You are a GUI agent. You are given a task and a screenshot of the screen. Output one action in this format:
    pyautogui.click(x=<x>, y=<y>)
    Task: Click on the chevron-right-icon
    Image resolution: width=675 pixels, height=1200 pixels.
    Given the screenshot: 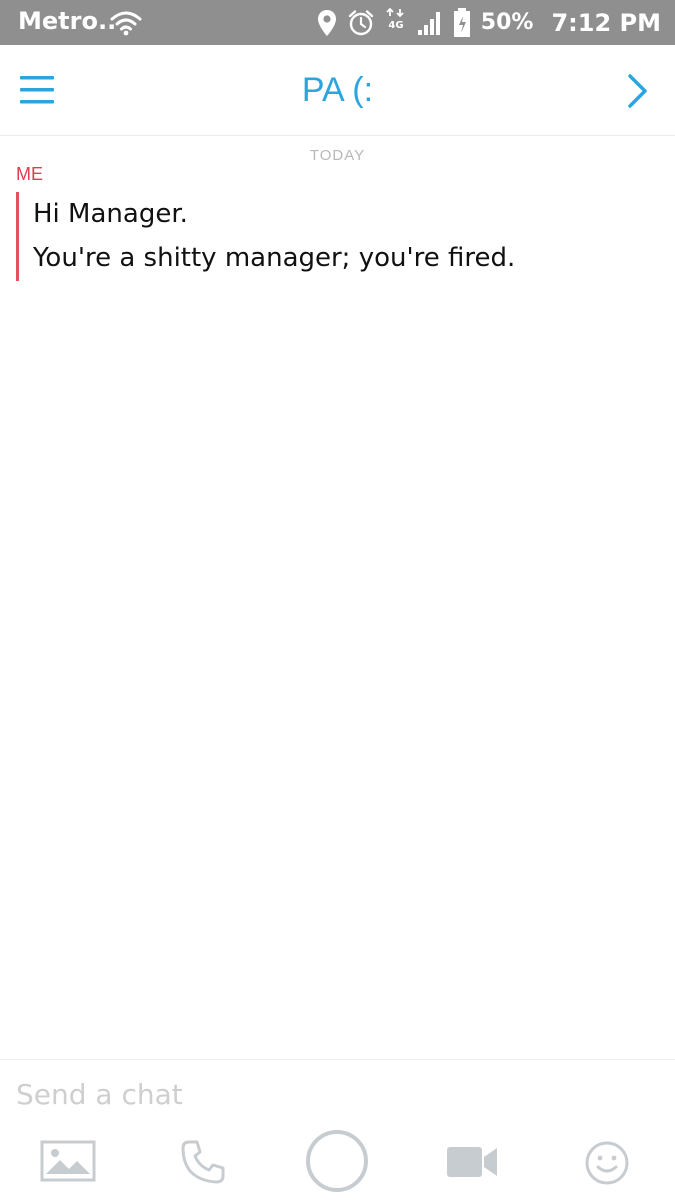 What is the action you would take?
    pyautogui.click(x=638, y=91)
    